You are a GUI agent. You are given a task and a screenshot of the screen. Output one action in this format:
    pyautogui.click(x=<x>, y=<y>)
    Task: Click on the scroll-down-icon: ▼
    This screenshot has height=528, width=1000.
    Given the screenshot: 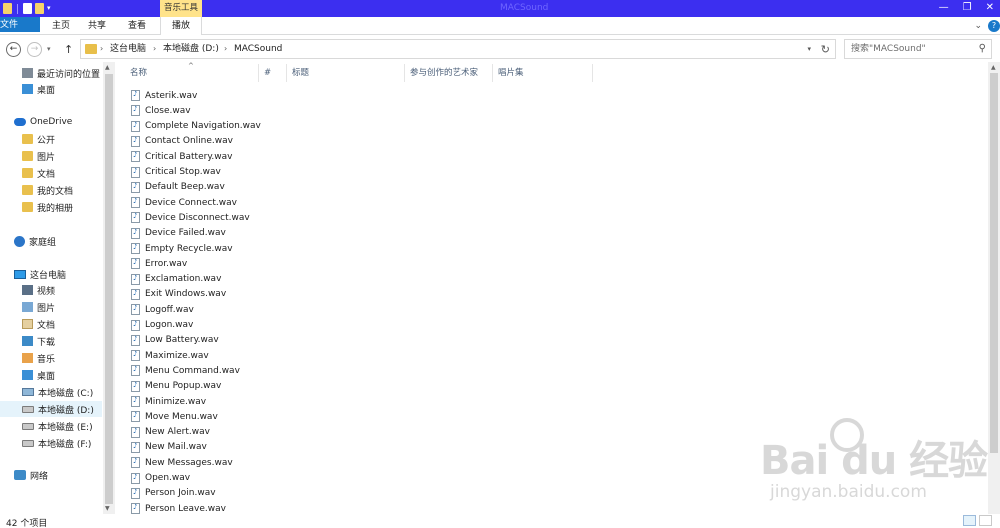 What is the action you would take?
    pyautogui.click(x=107, y=508)
    